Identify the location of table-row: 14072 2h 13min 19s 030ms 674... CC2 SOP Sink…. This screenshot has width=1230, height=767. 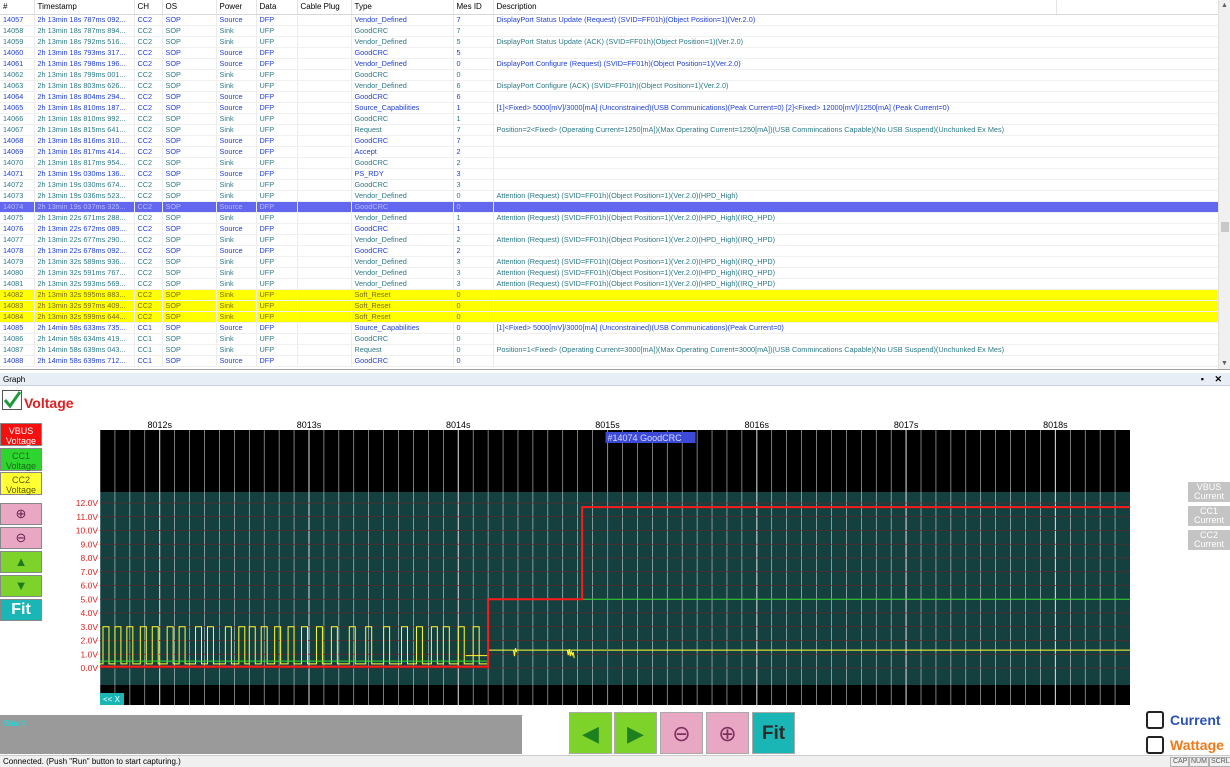
(609, 185).